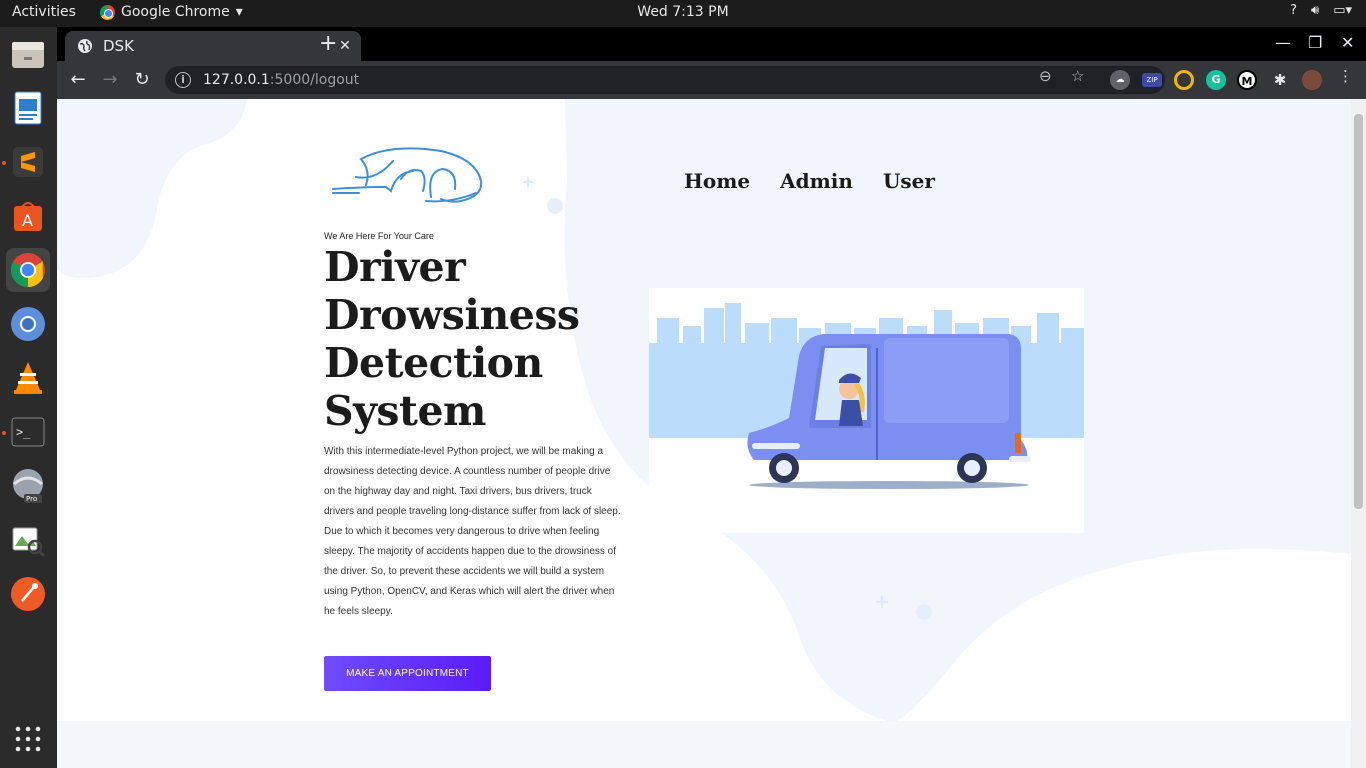 Image resolution: width=1366 pixels, height=768 pixels. Describe the element at coordinates (183, 80) in the screenshot. I see `info-icon: i` at that location.